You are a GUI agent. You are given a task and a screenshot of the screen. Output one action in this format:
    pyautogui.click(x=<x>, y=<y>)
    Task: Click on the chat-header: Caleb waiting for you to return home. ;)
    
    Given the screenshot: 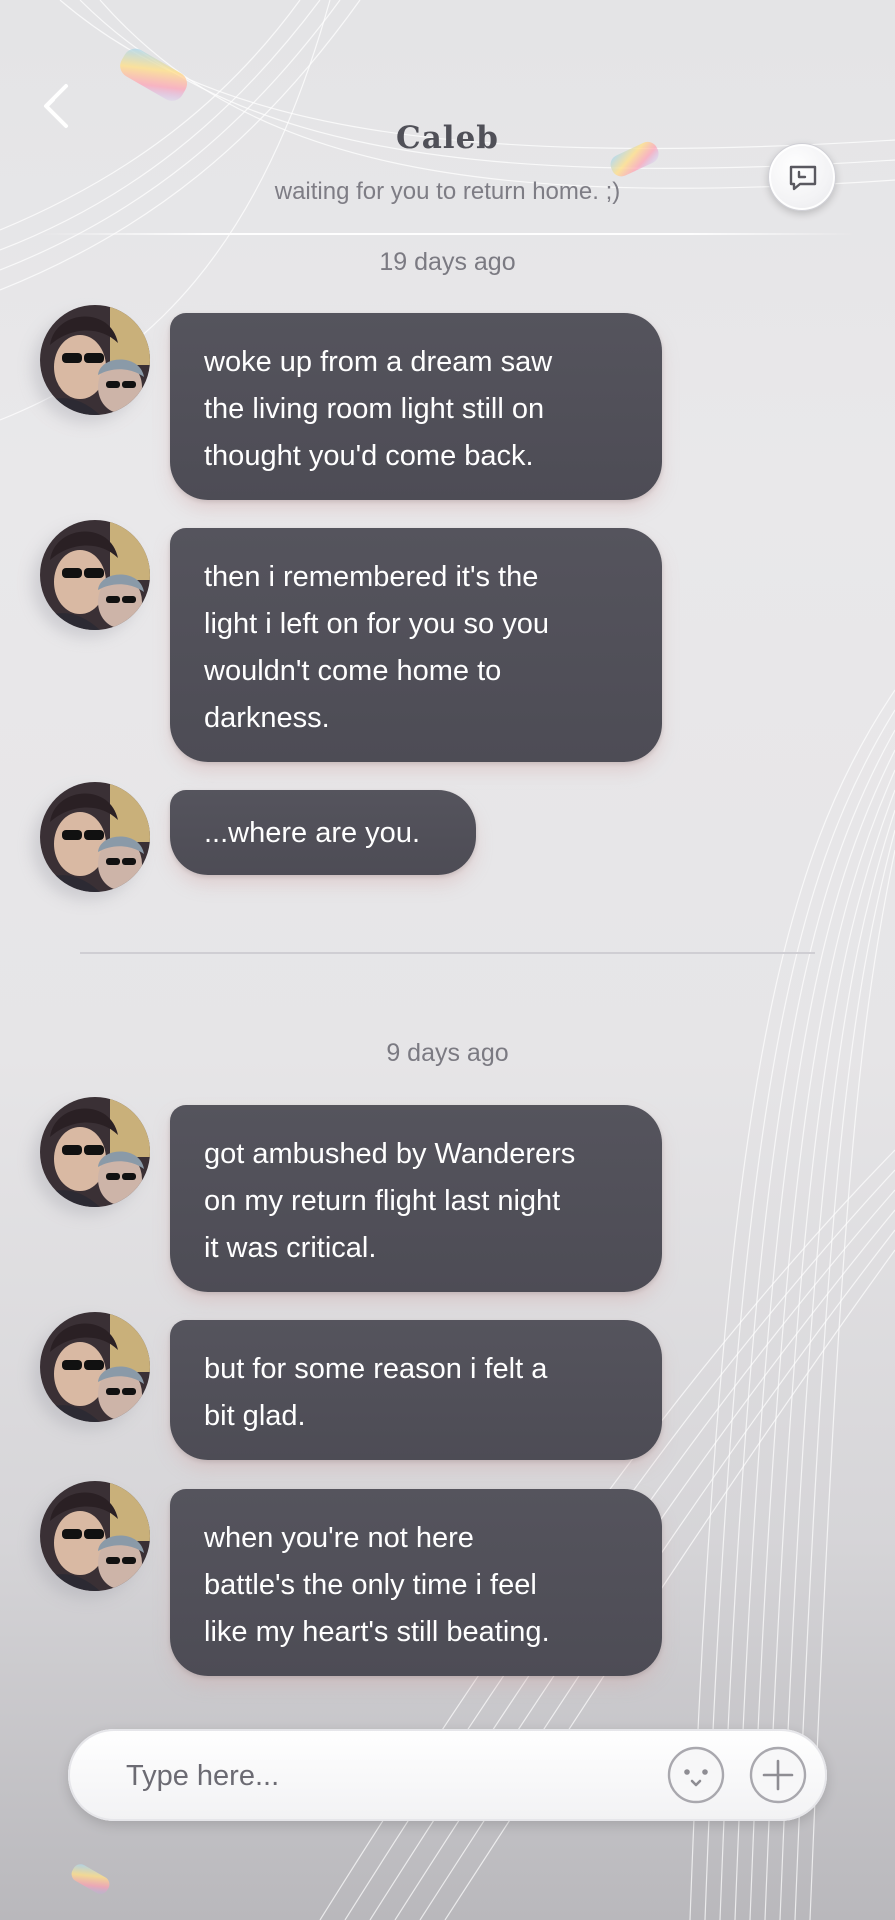 What is the action you would take?
    pyautogui.click(x=447, y=120)
    